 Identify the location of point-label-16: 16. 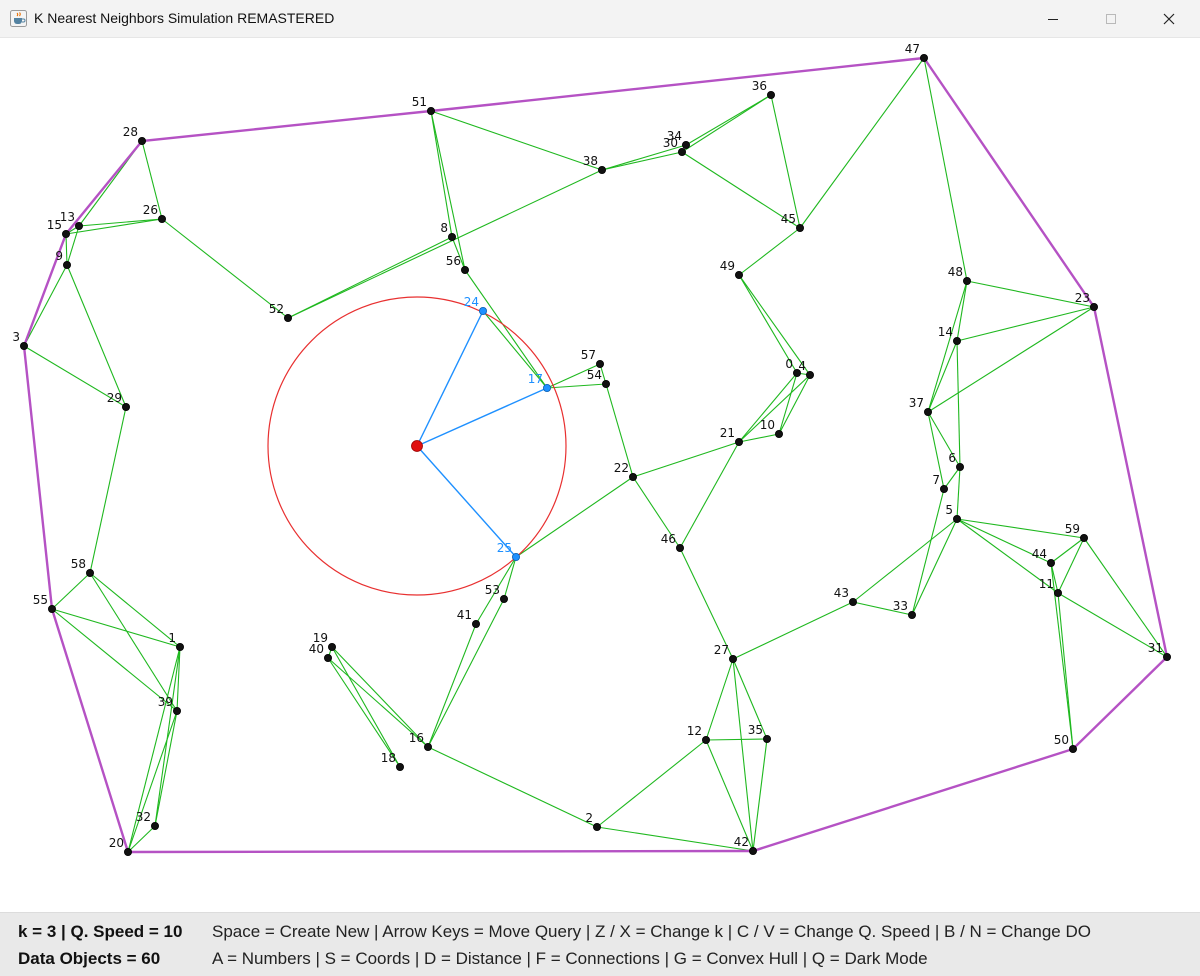
(416, 738).